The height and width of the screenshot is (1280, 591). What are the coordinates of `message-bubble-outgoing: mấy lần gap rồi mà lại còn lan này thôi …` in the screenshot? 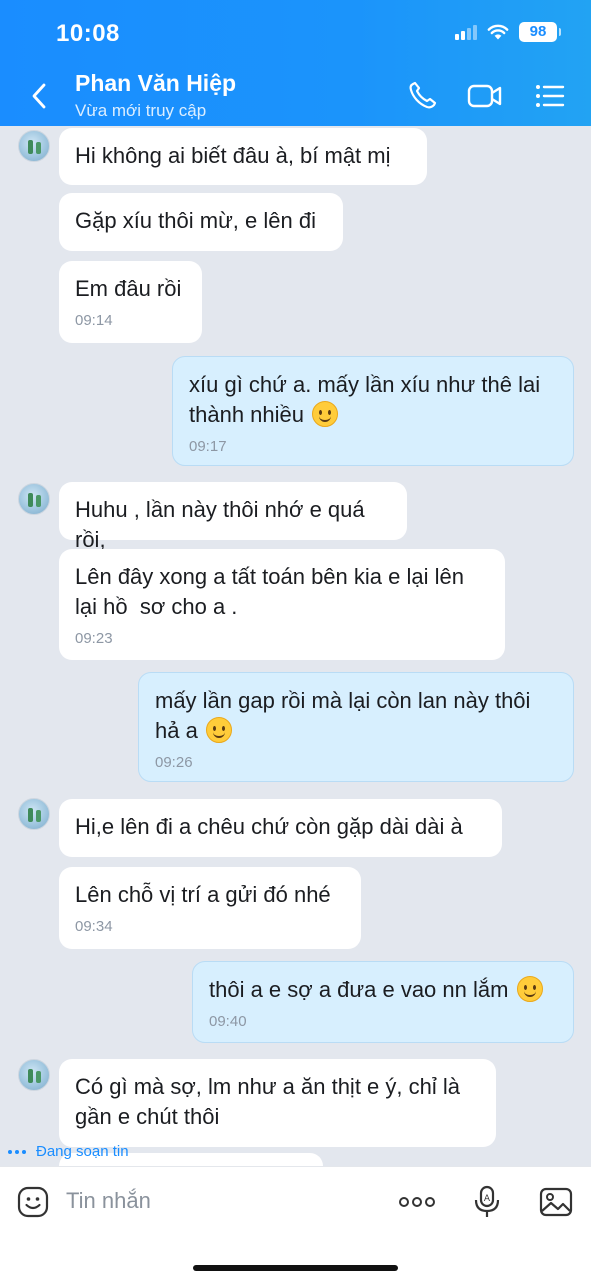 It's located at (356, 727).